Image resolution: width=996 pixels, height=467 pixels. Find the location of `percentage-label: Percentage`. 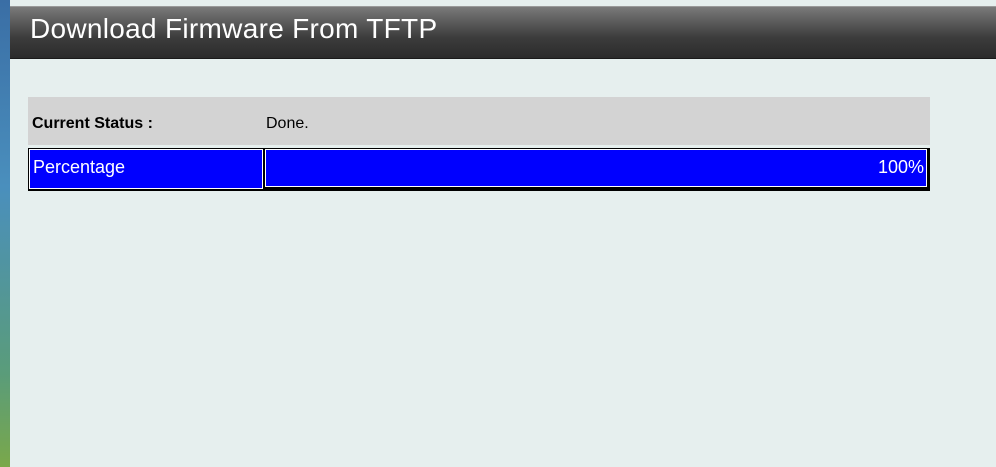

percentage-label: Percentage is located at coordinates (79, 167).